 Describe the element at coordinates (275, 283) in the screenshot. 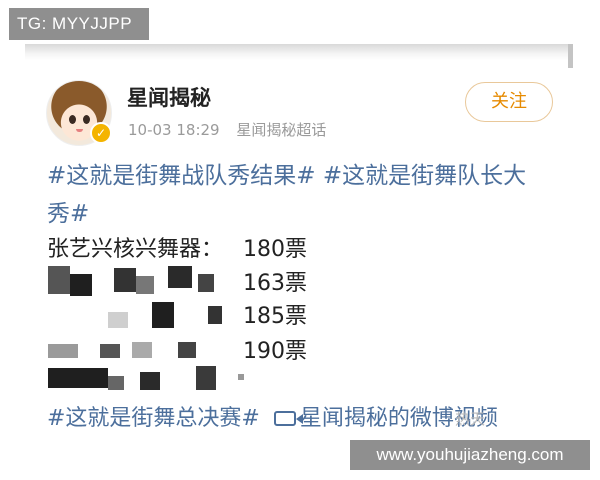

I see `result-votes: 163票` at that location.